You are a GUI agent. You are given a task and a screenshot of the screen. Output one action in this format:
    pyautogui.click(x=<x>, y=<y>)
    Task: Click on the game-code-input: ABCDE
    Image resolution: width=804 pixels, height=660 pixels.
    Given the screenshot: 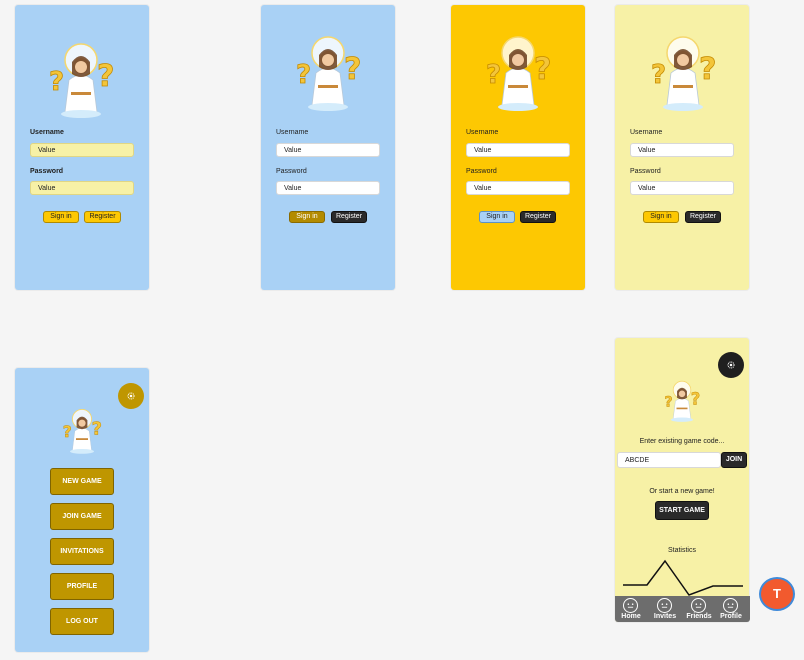 What is the action you would take?
    pyautogui.click(x=669, y=460)
    